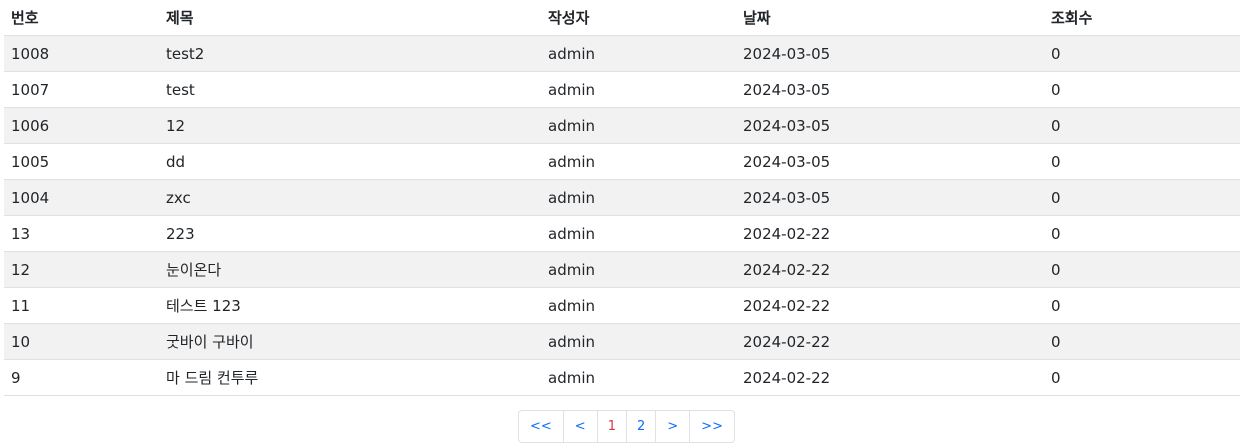  I want to click on table-header: 번호 제목 작성자 날짜 조회수, so click(622, 18).